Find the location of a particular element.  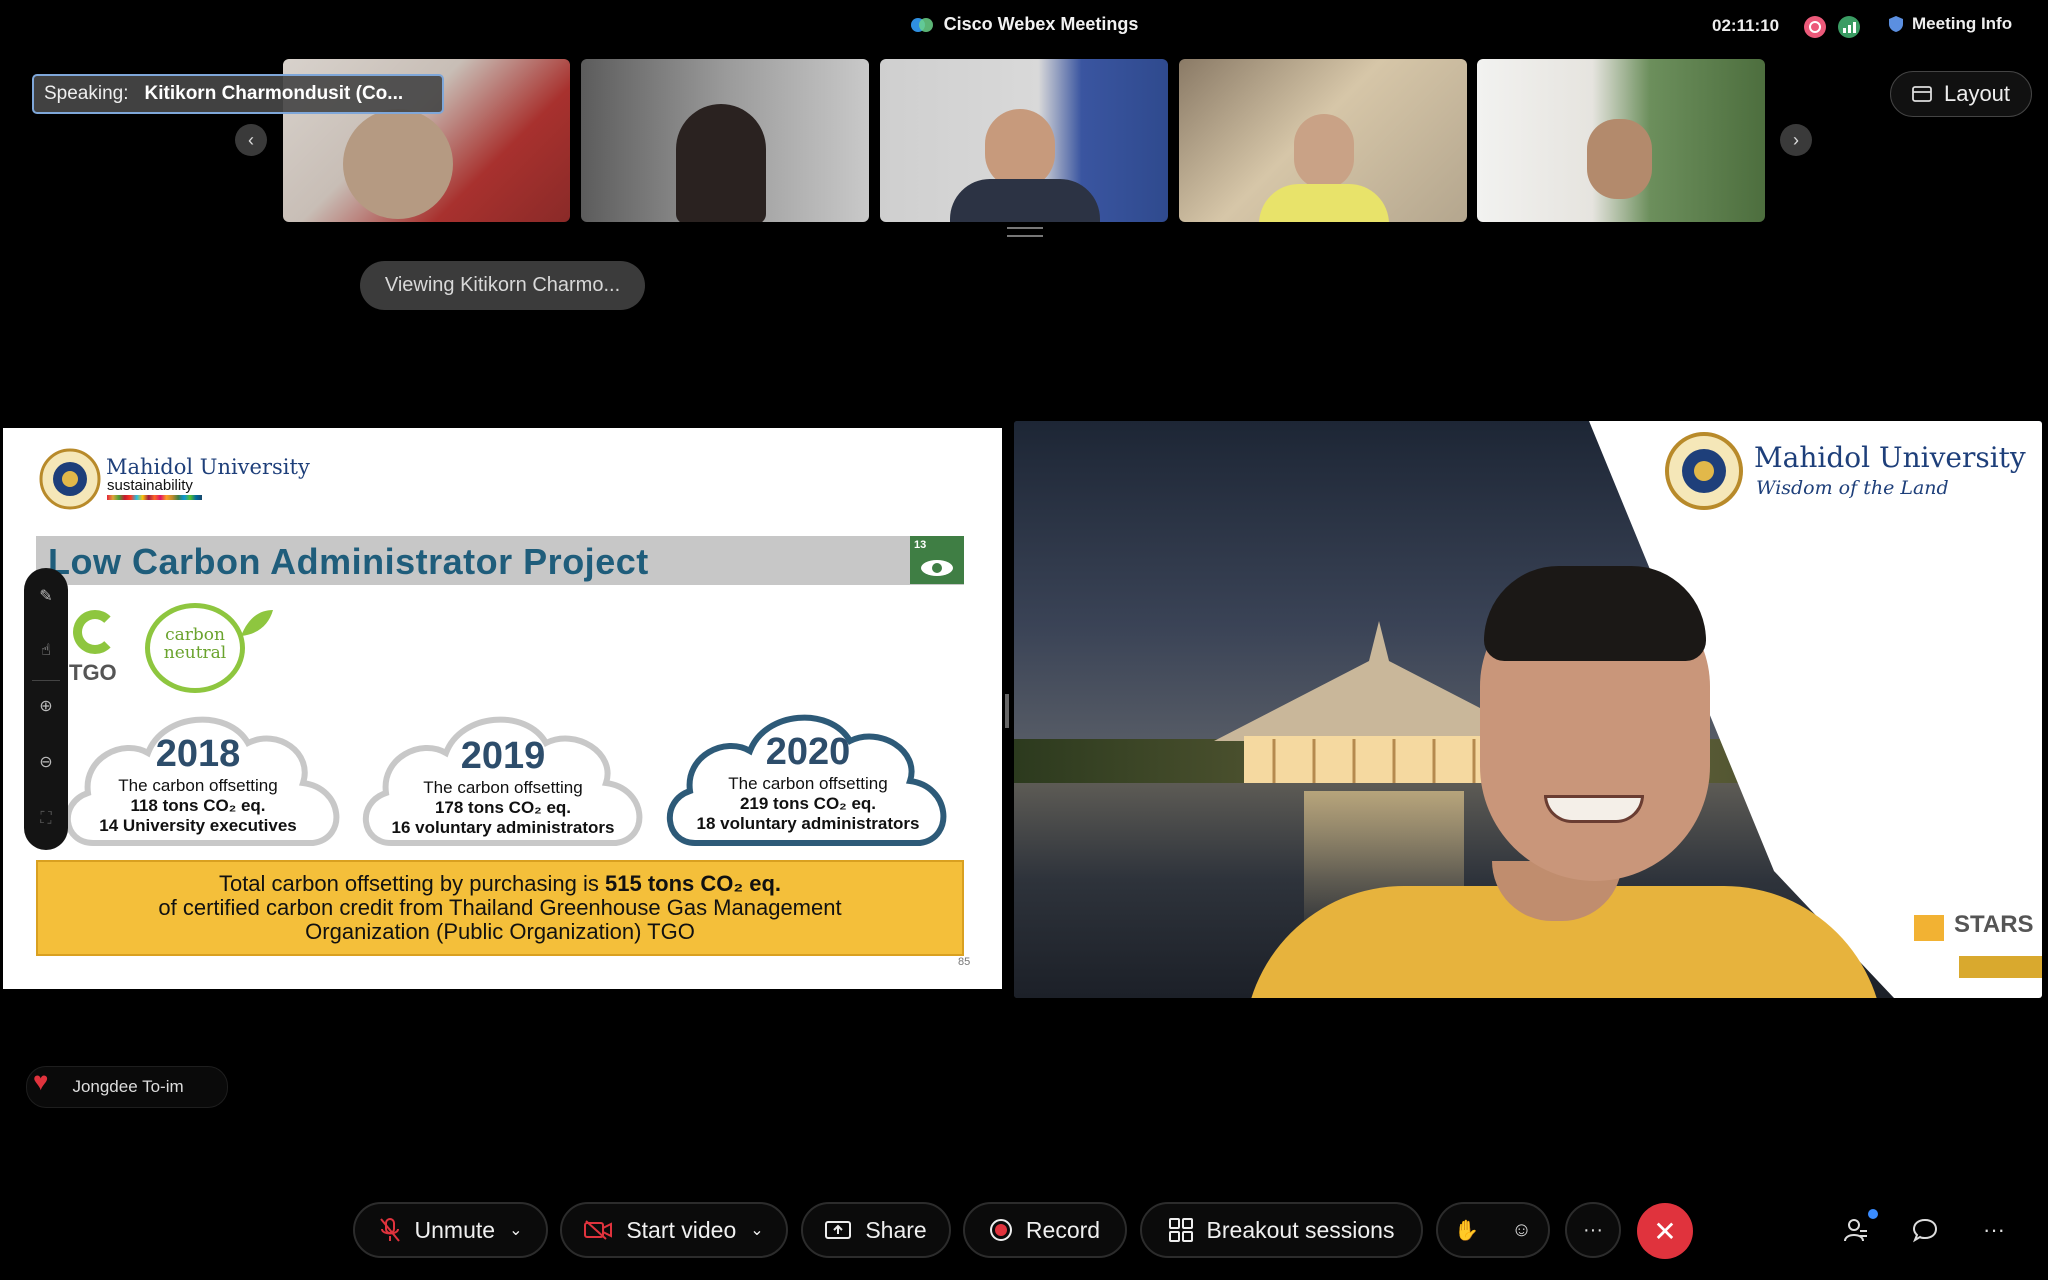

shield-icon is located at coordinates (1896, 24).